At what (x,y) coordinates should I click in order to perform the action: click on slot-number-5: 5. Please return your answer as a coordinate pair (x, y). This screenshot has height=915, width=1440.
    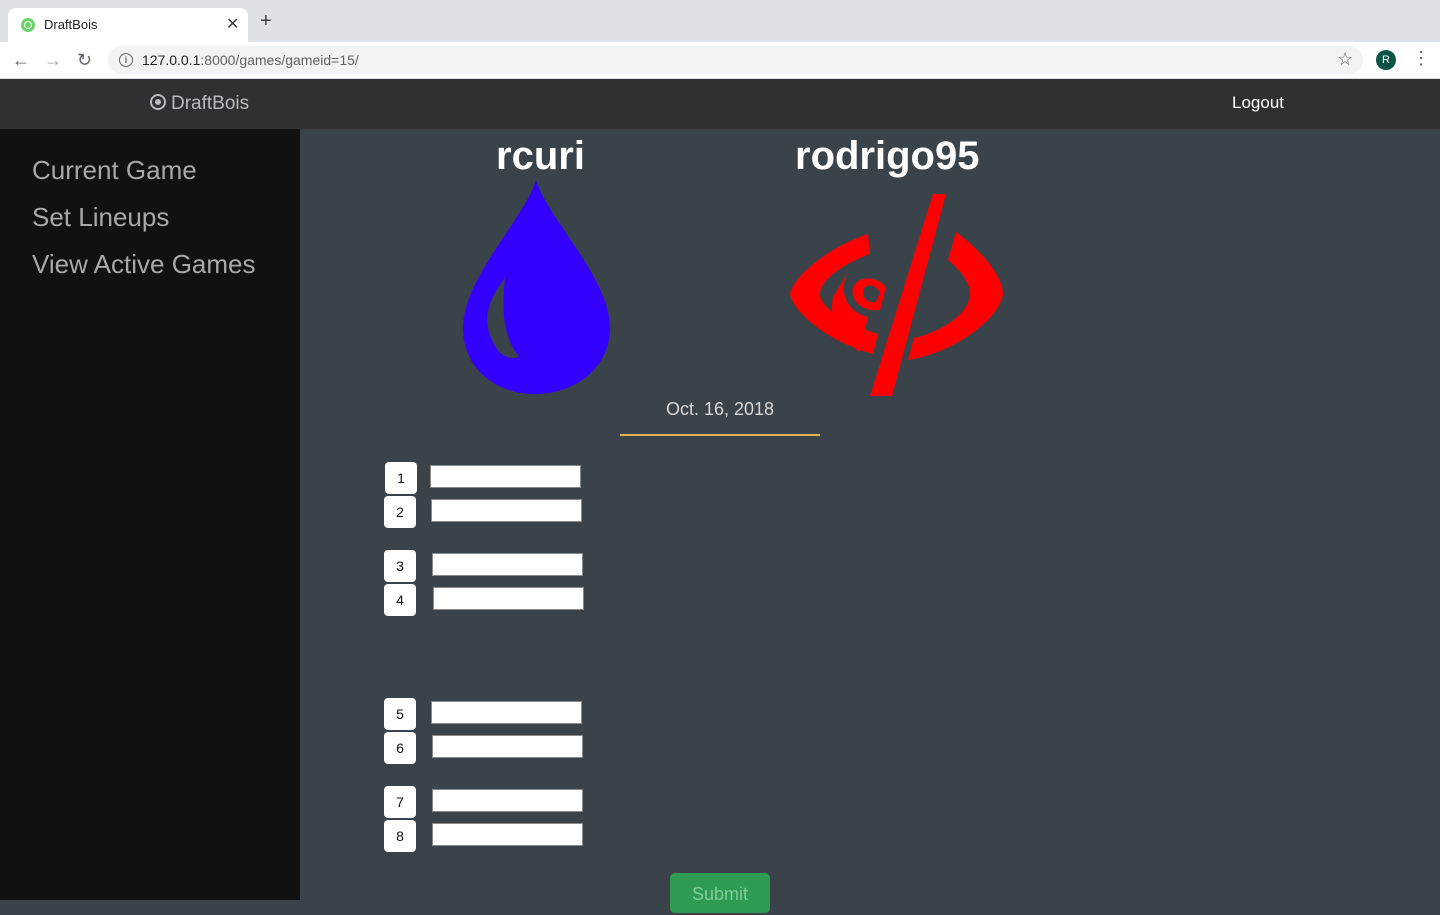
    Looking at the image, I should click on (400, 714).